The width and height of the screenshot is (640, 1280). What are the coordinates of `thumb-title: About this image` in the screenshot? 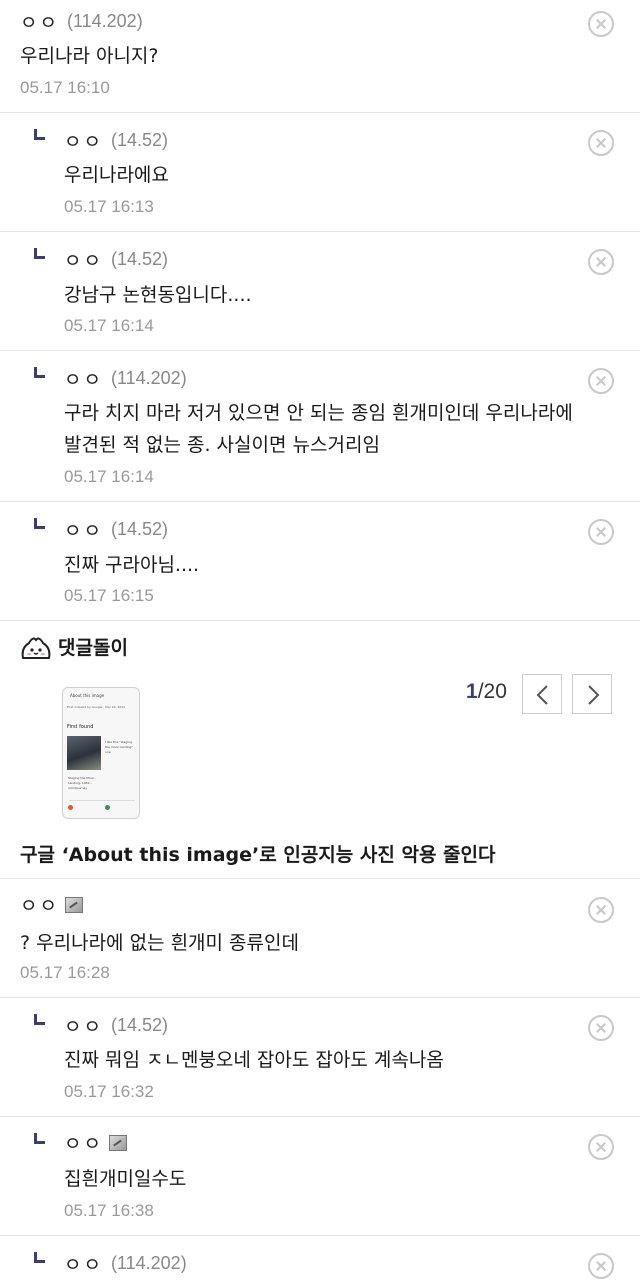 It's located at (87, 695).